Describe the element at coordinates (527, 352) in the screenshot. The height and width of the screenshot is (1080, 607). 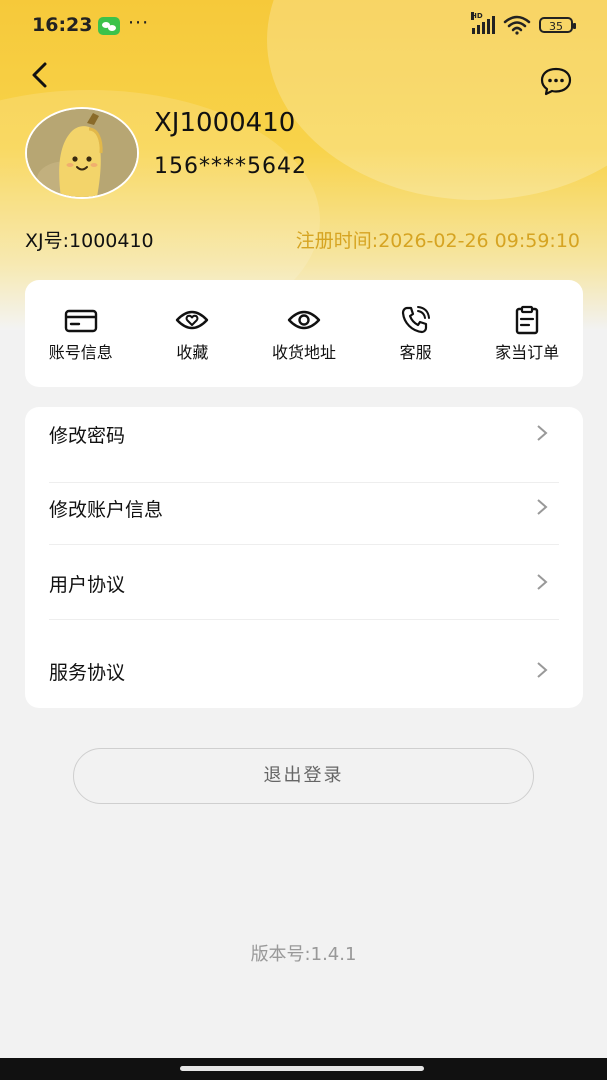
I see `quick-action-label: 家当订单` at that location.